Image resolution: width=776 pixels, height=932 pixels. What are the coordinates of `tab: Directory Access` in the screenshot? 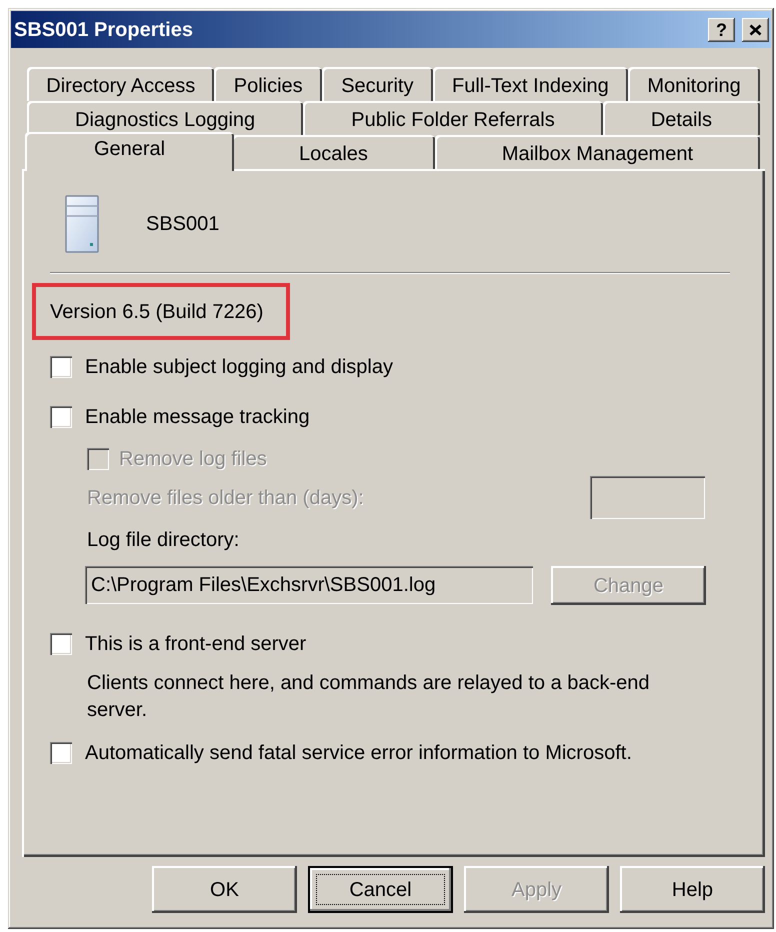 It's located at (120, 84).